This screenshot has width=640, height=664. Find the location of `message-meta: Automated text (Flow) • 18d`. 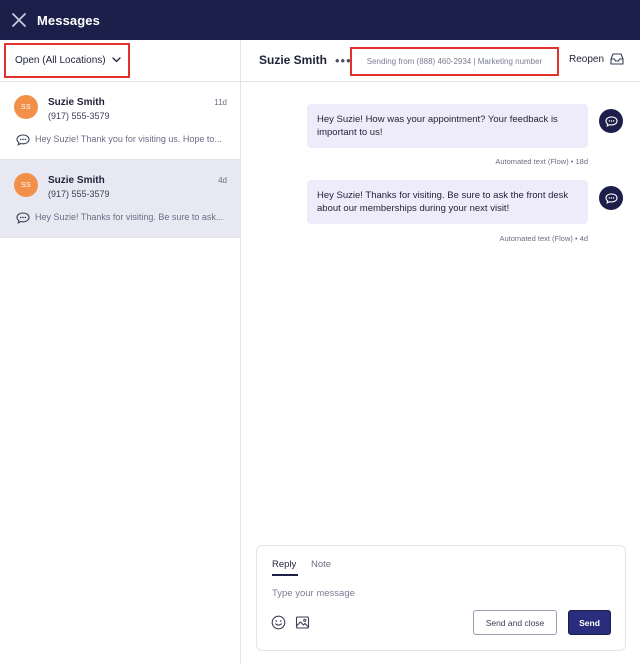

message-meta: Automated text (Flow) • 18d is located at coordinates (541, 161).